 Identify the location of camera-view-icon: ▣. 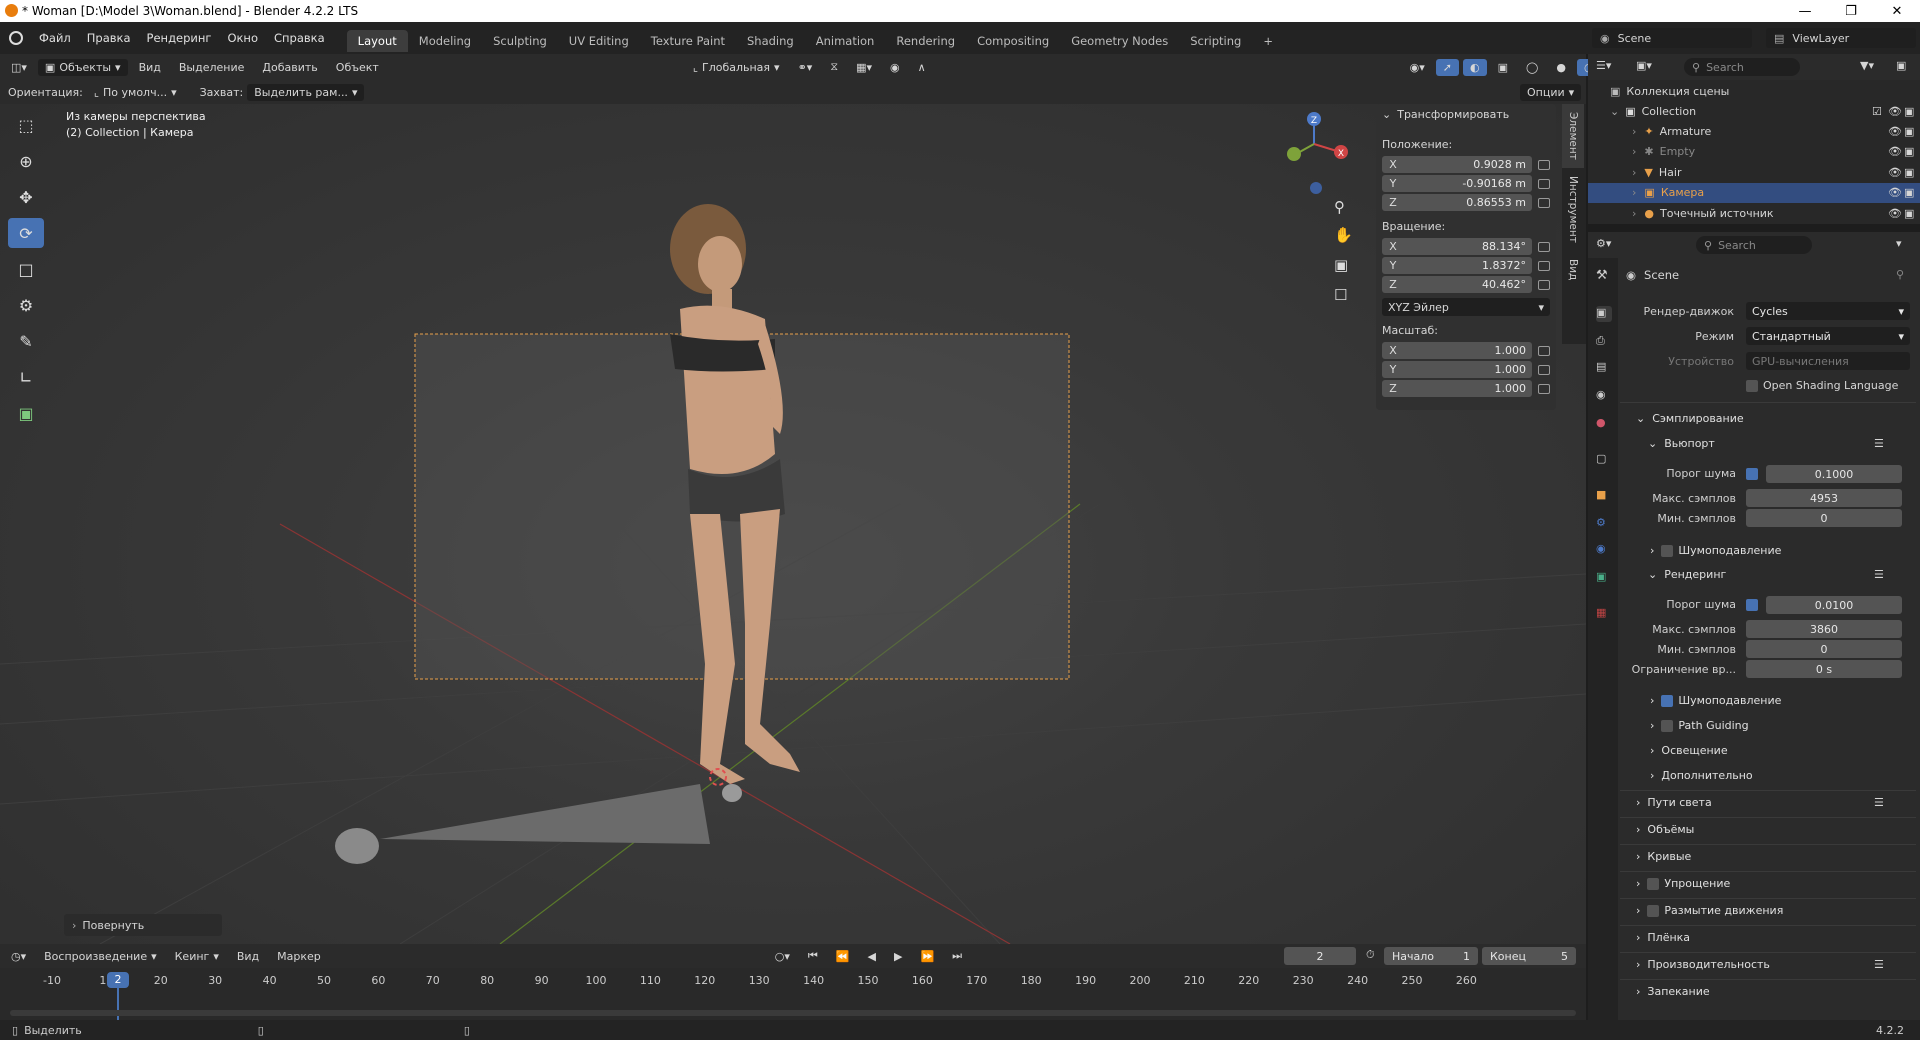
(1341, 265).